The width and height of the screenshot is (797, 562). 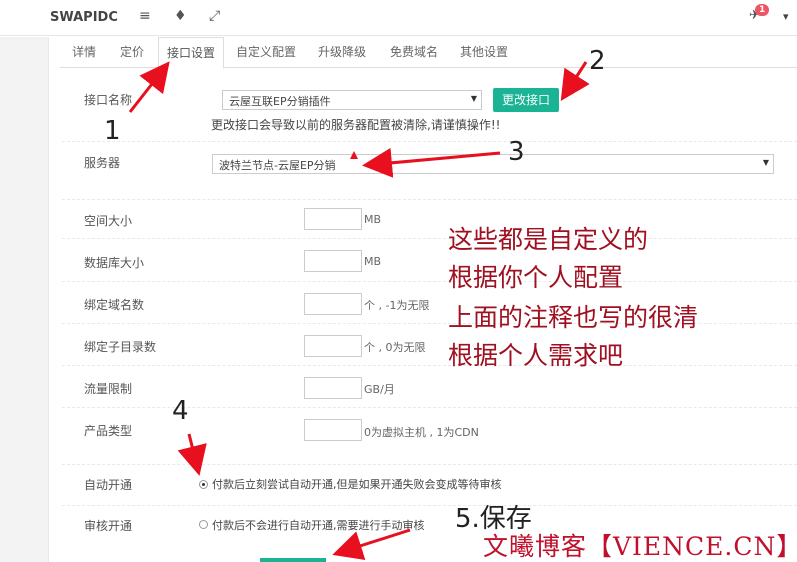 I want to click on space-size-label: 空间大小, so click(x=108, y=221).